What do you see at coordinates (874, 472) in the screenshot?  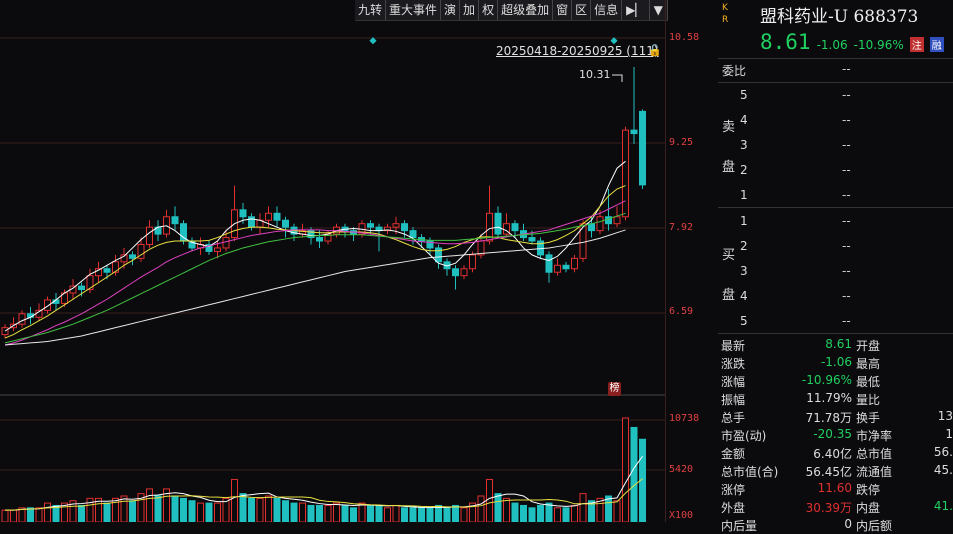 I see `stat-label: 流通值` at bounding box center [874, 472].